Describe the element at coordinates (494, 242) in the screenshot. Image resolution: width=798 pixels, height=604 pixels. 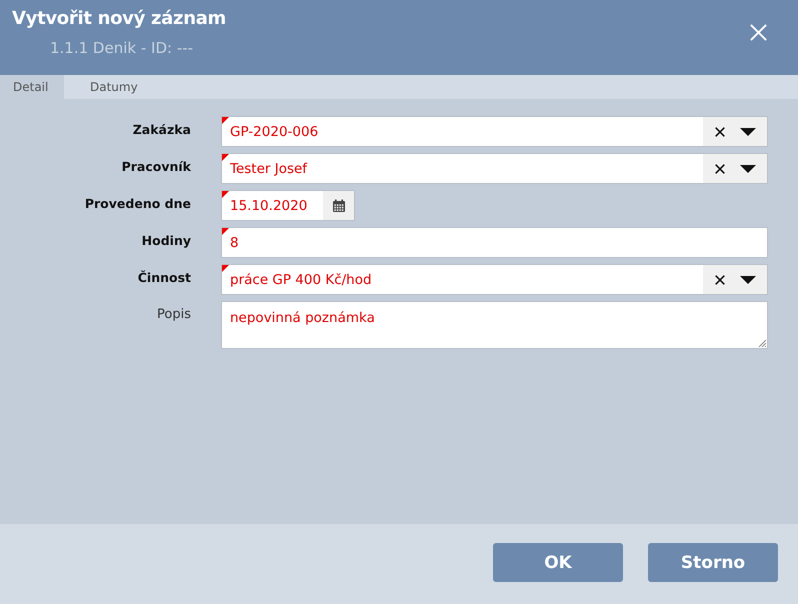
I see `input-field: 8` at that location.